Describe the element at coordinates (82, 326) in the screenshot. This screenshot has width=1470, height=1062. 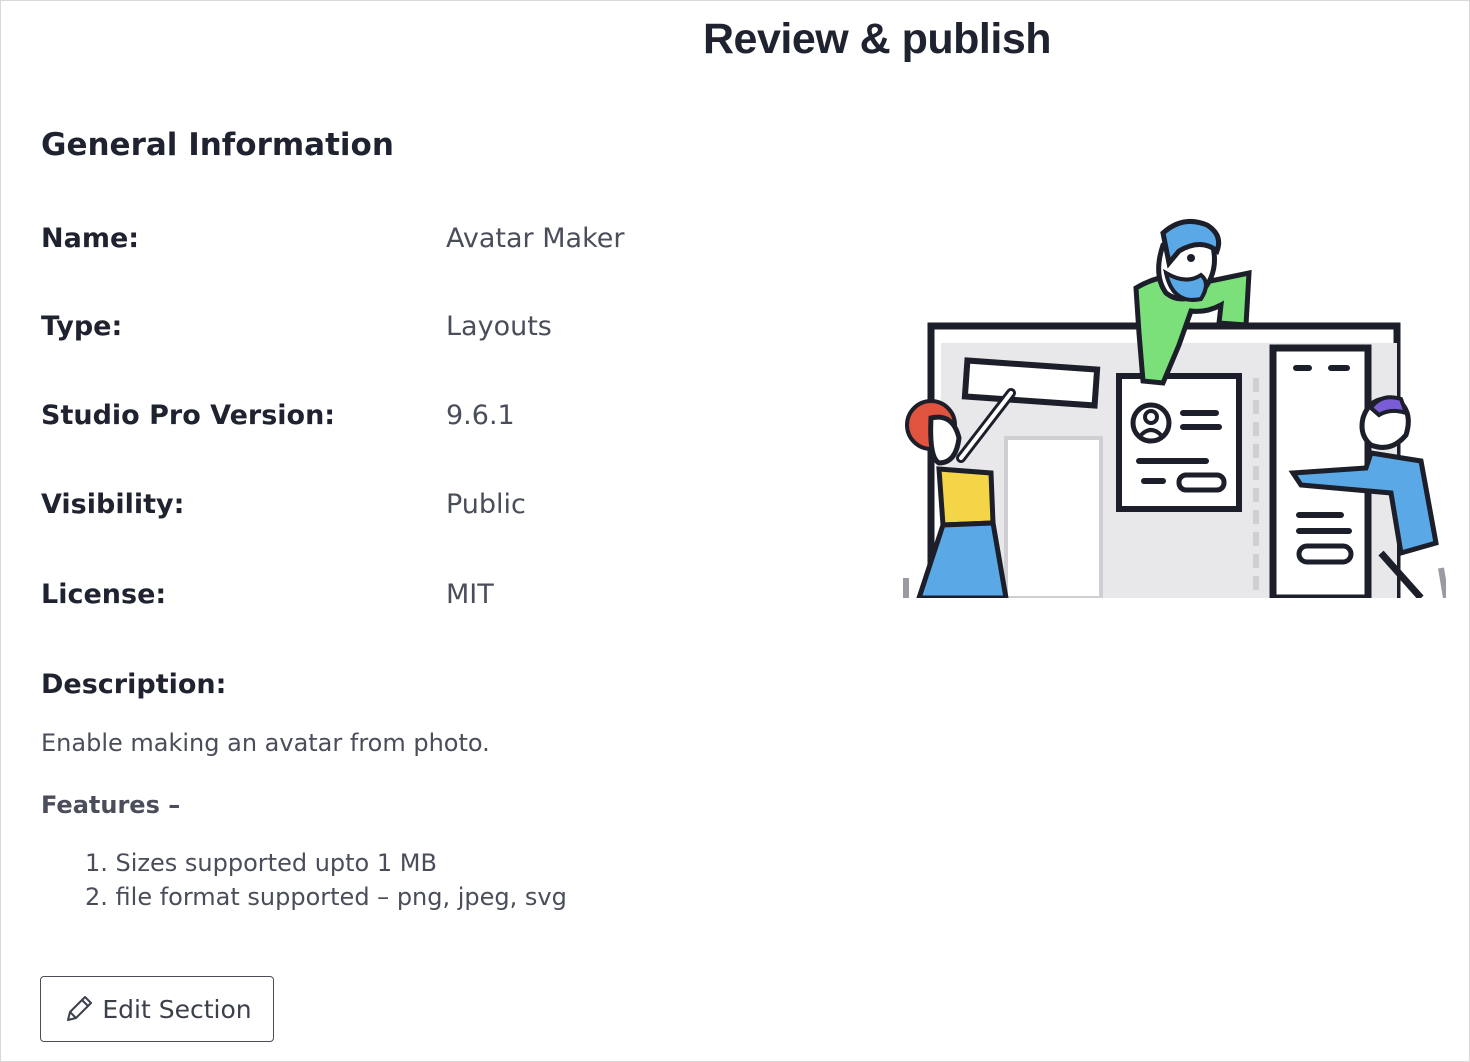
I see `type-label: Type:` at that location.